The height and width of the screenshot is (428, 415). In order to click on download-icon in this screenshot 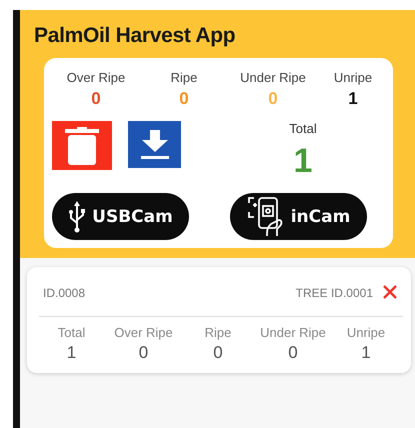, I will do `click(154, 145)`.